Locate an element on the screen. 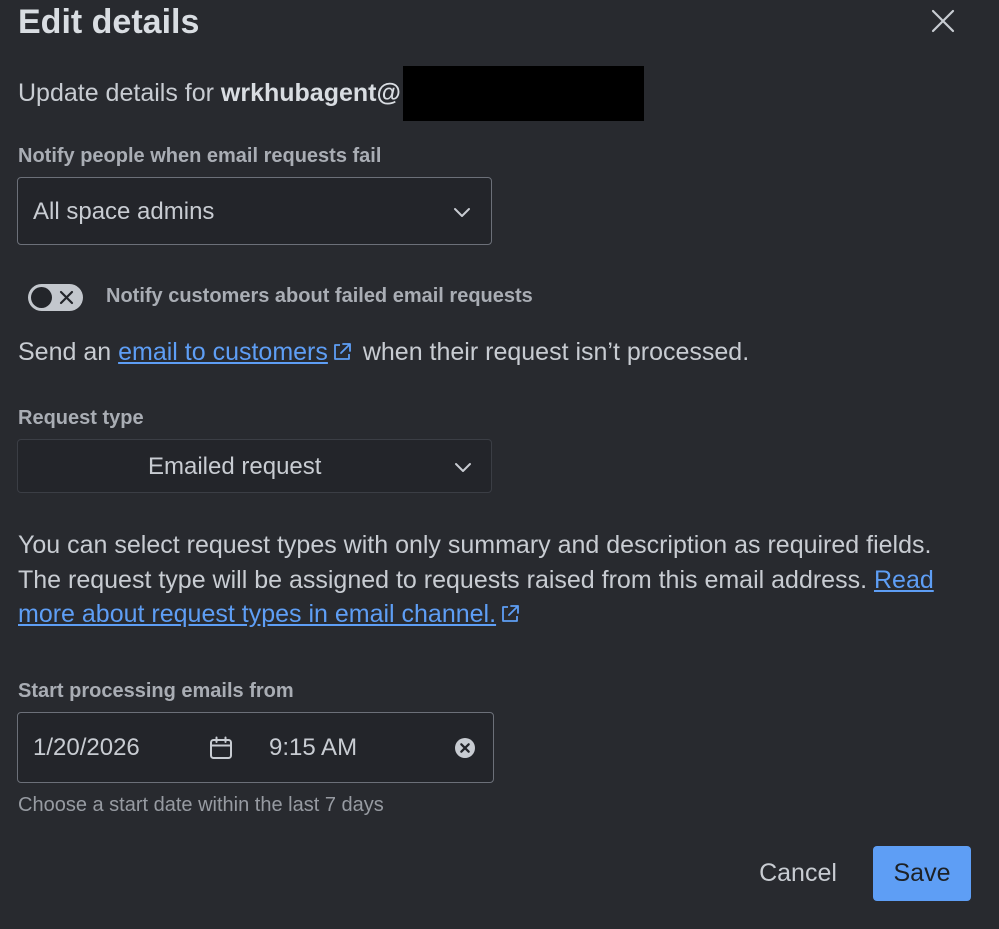  calendar-icon is located at coordinates (221, 748).